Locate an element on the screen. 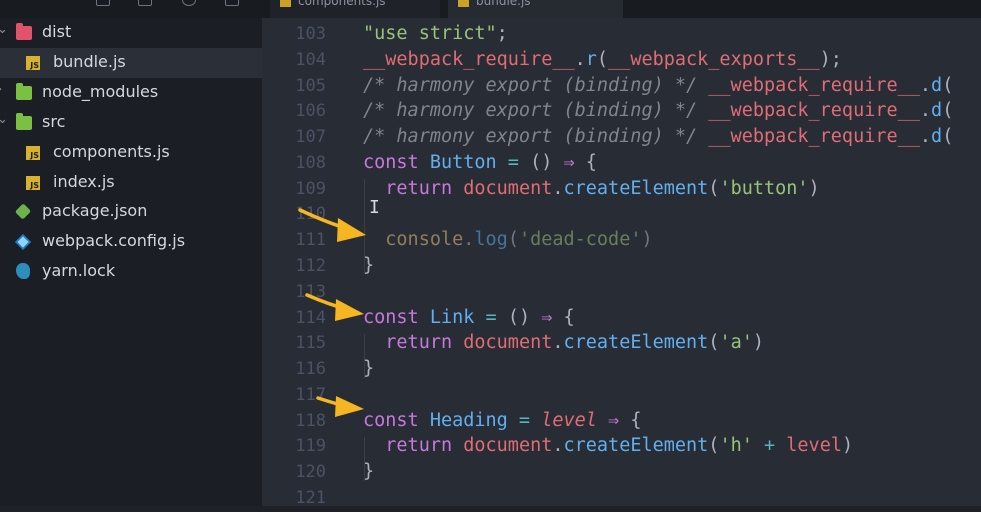 The width and height of the screenshot is (981, 512). code-line: 118 const Heading = level ⇒ { is located at coordinates (621, 422).